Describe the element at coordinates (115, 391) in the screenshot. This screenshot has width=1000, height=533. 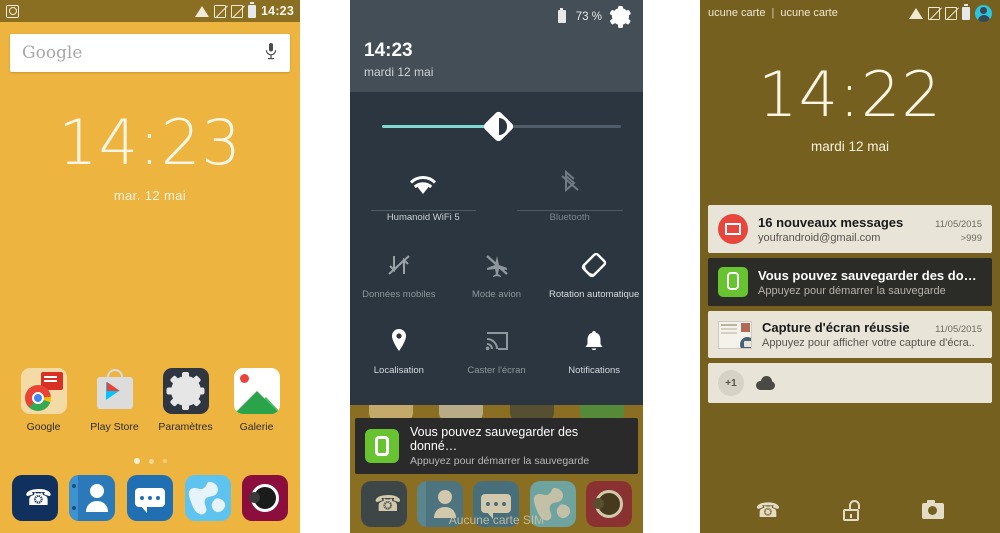
I see `play-store-icon` at that location.